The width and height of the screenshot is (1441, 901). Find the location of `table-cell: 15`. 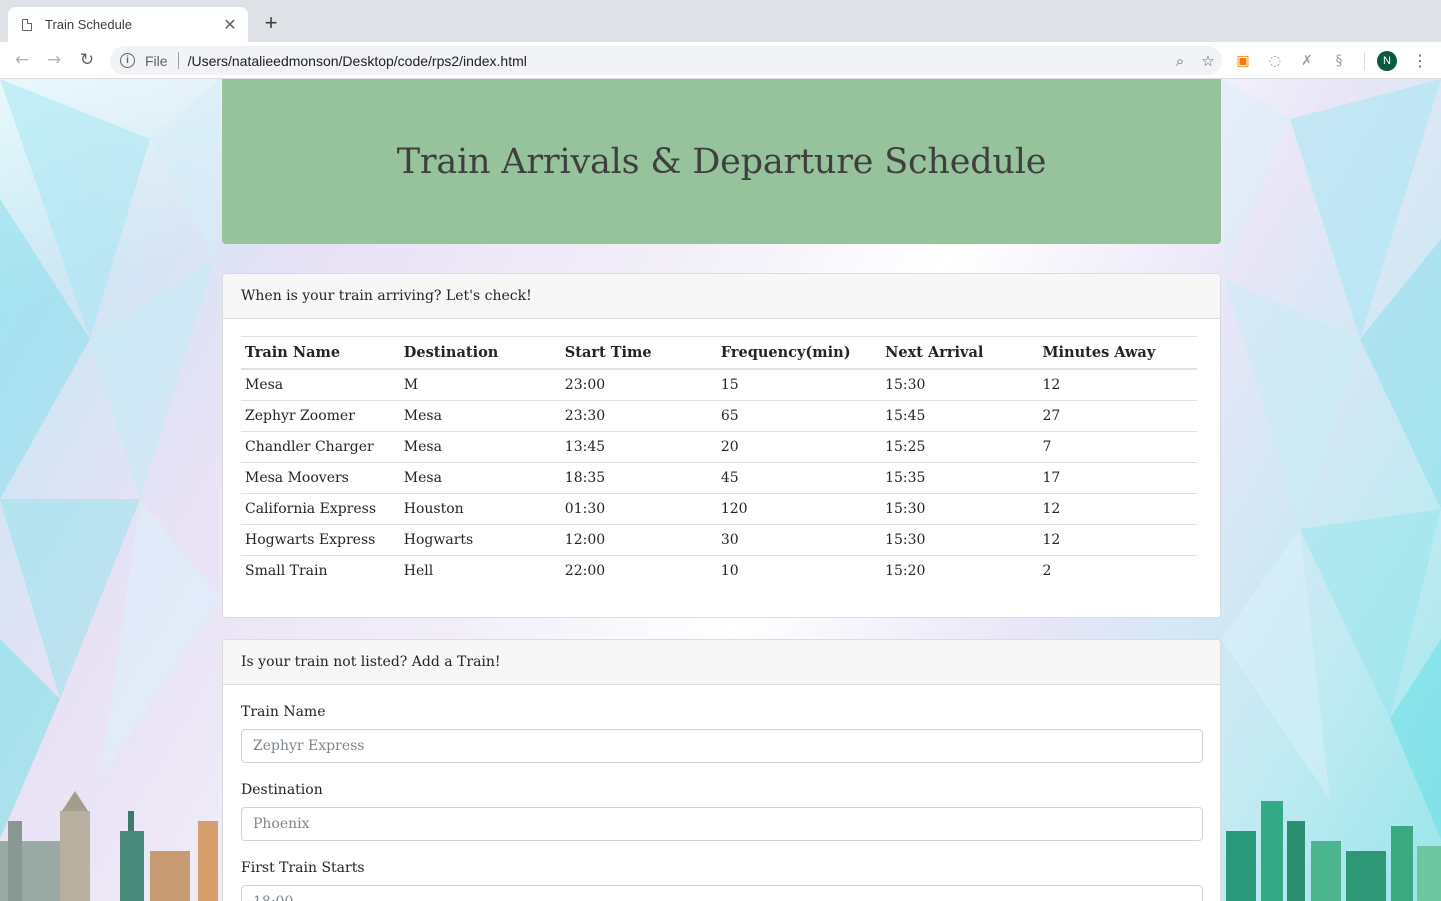

table-cell: 15 is located at coordinates (729, 385).